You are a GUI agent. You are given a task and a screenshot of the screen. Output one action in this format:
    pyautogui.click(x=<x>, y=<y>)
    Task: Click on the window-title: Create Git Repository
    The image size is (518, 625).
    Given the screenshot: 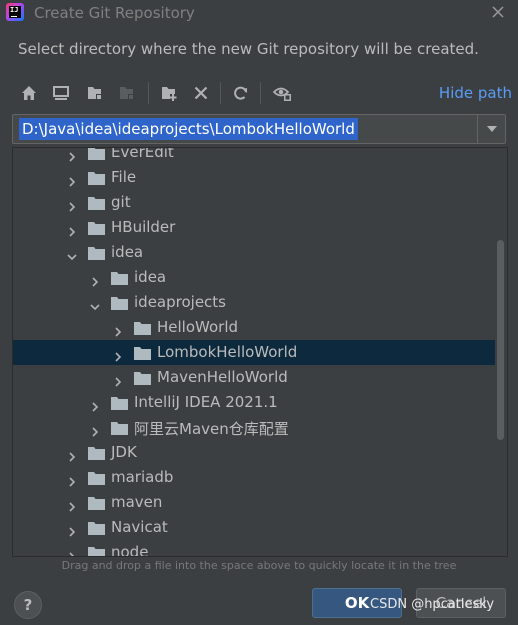 What is the action you would take?
    pyautogui.click(x=114, y=13)
    